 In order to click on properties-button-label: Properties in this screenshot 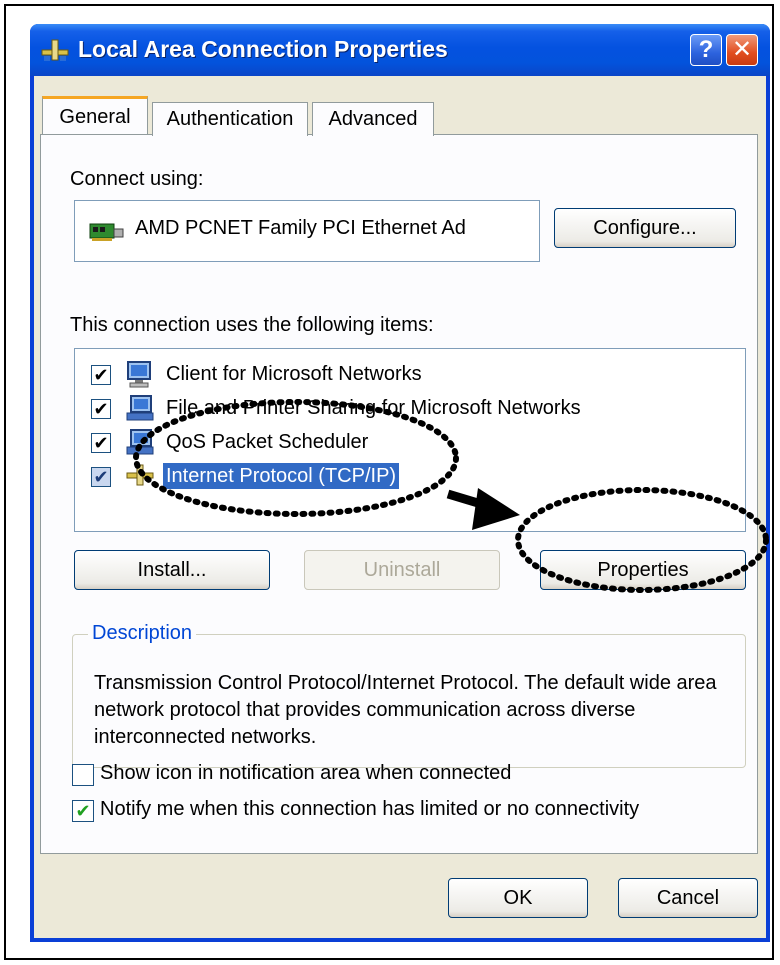, I will do `click(643, 570)`.